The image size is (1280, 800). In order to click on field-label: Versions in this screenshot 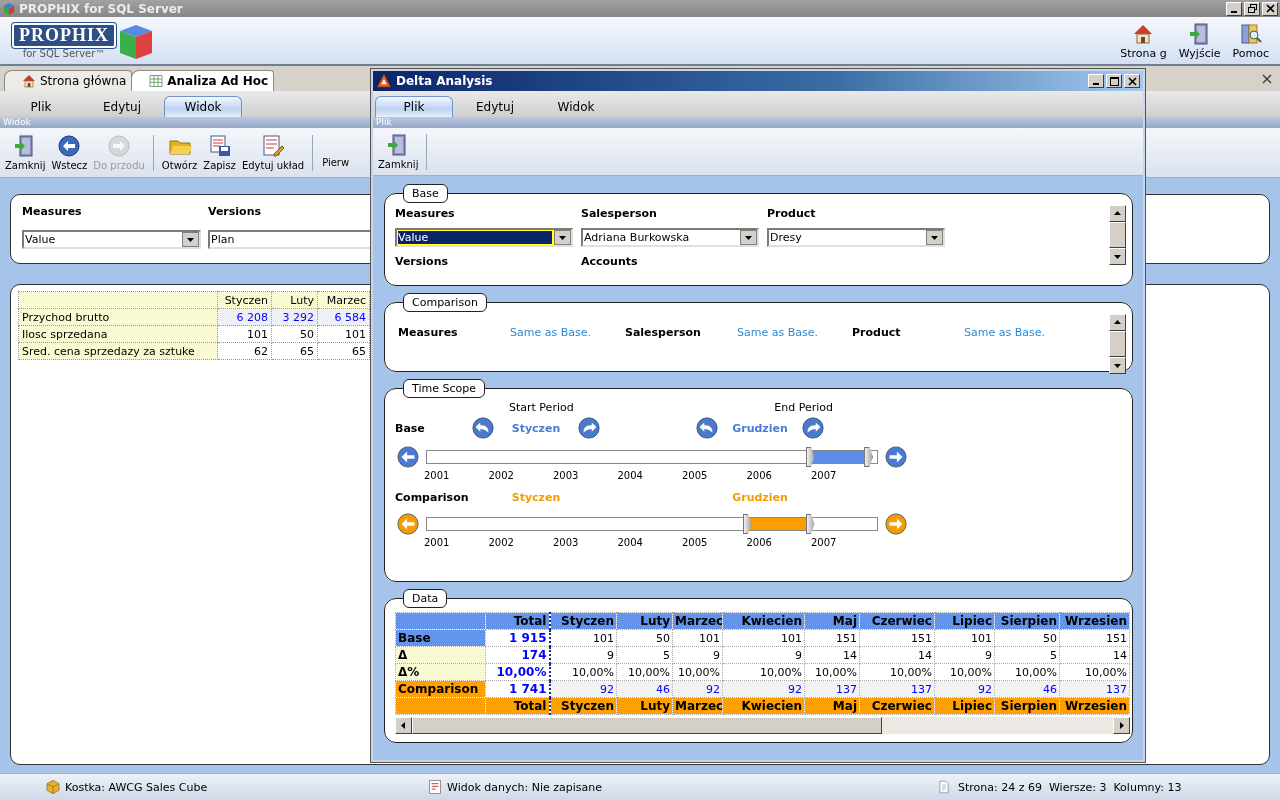, I will do `click(422, 261)`.